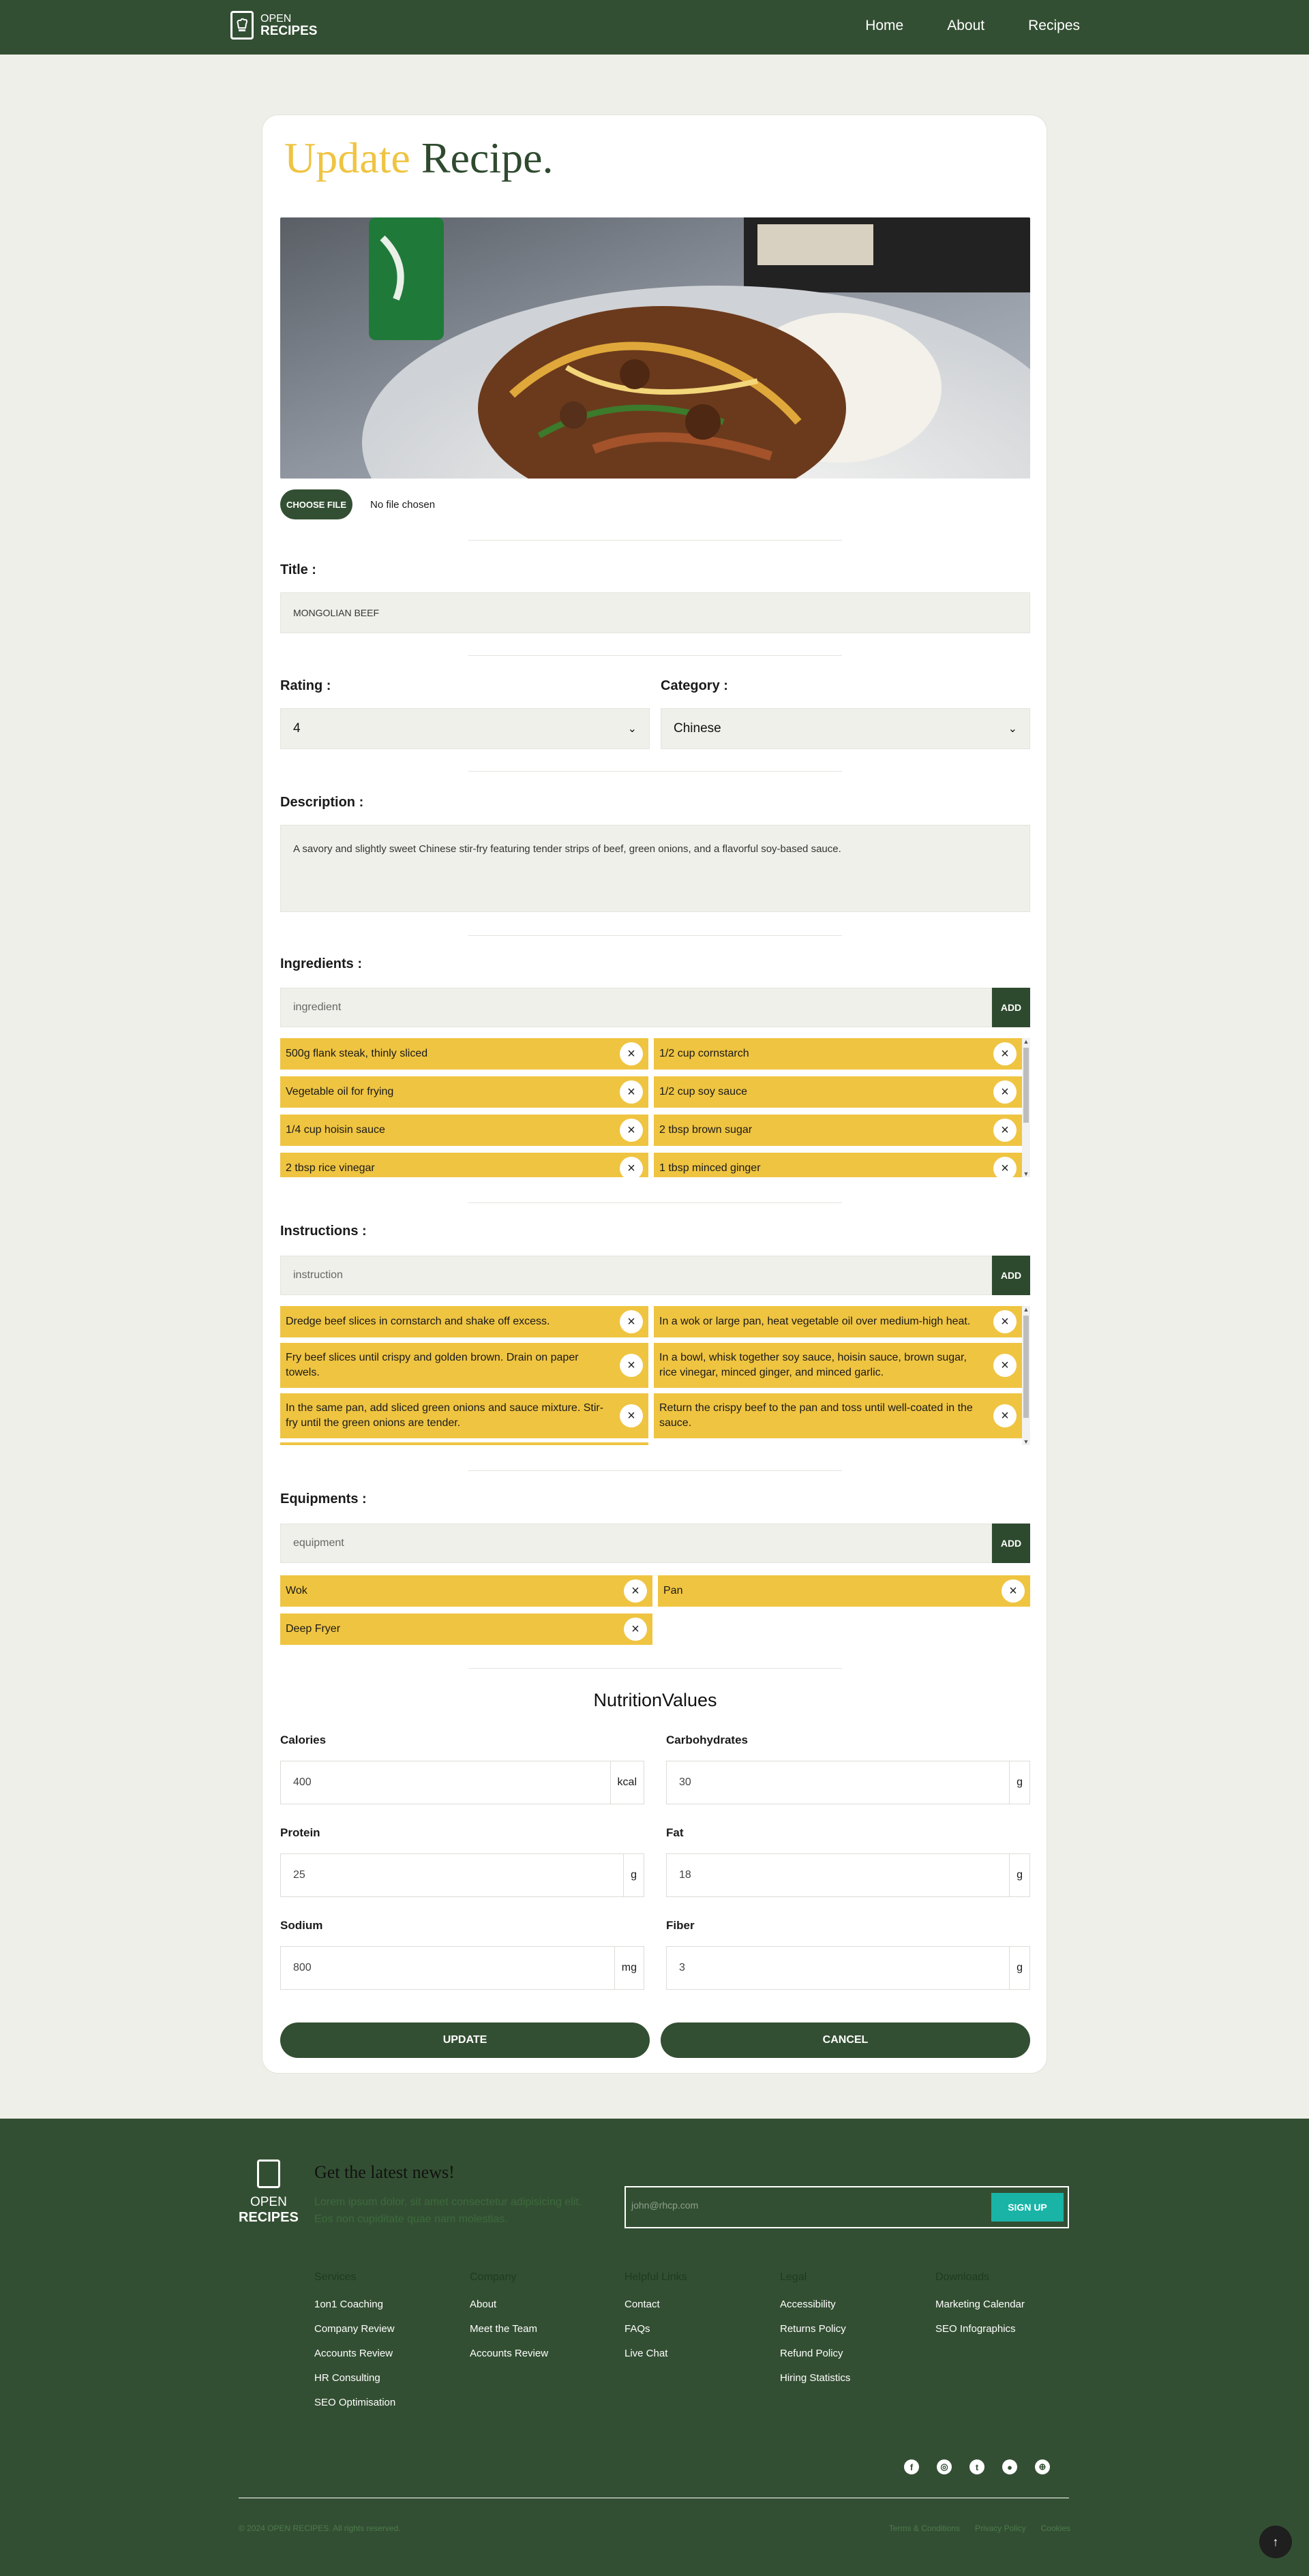  Describe the element at coordinates (465, 2040) in the screenshot. I see `update-button: UPDATE` at that location.